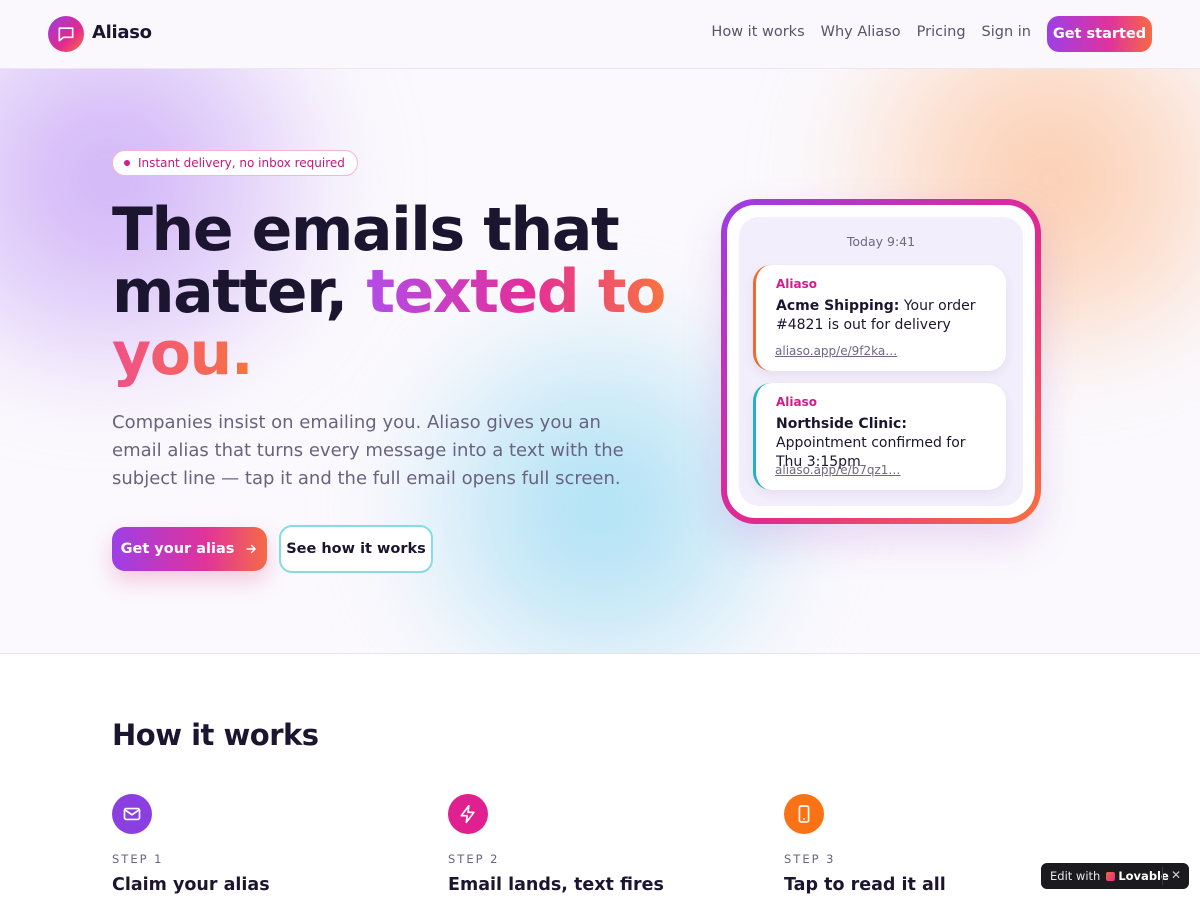 The width and height of the screenshot is (1200, 900). Describe the element at coordinates (1176, 875) in the screenshot. I see `close-icon: ✕` at that location.